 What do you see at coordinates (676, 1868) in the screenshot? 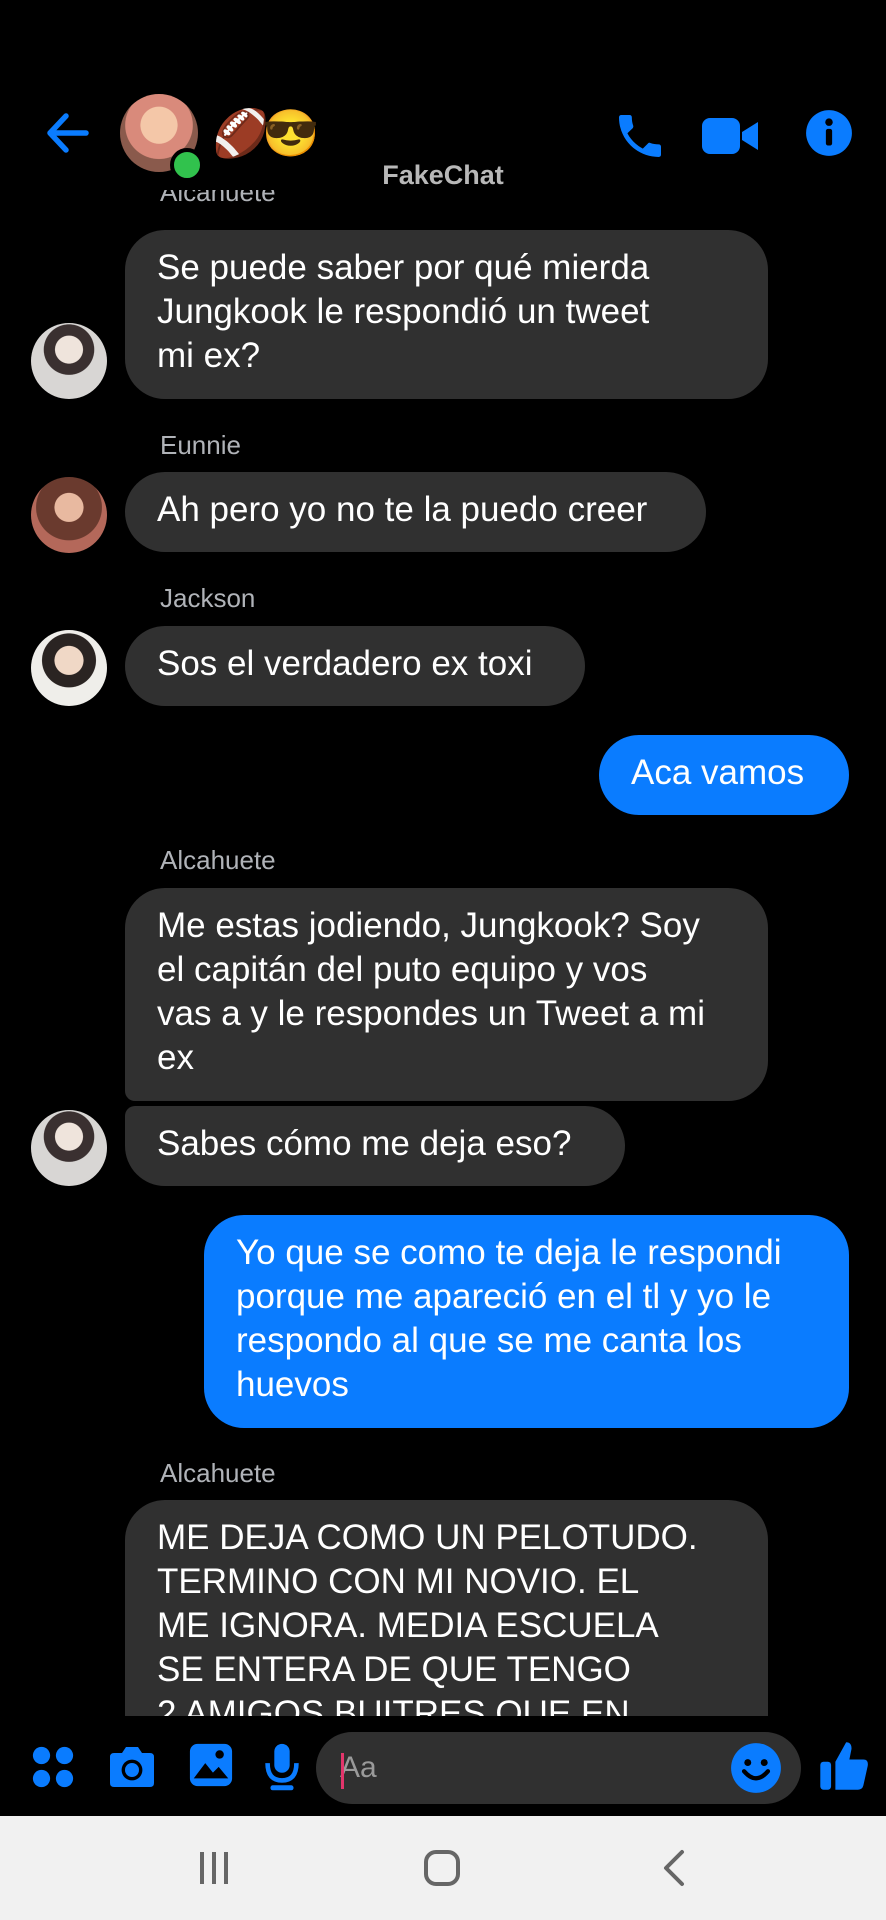
I see `back-icon` at bounding box center [676, 1868].